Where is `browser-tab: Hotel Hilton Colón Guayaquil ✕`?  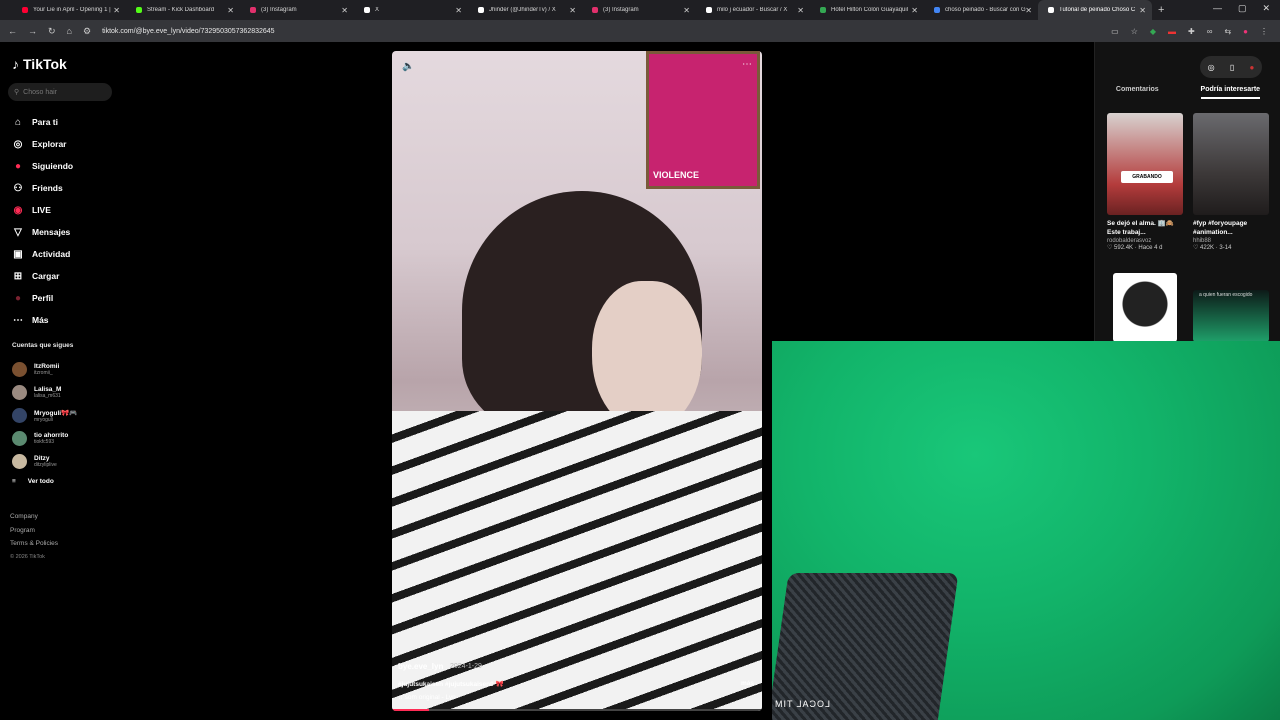
browser-tab: Hotel Hilton Colón Guayaquil ✕ is located at coordinates (867, 10).